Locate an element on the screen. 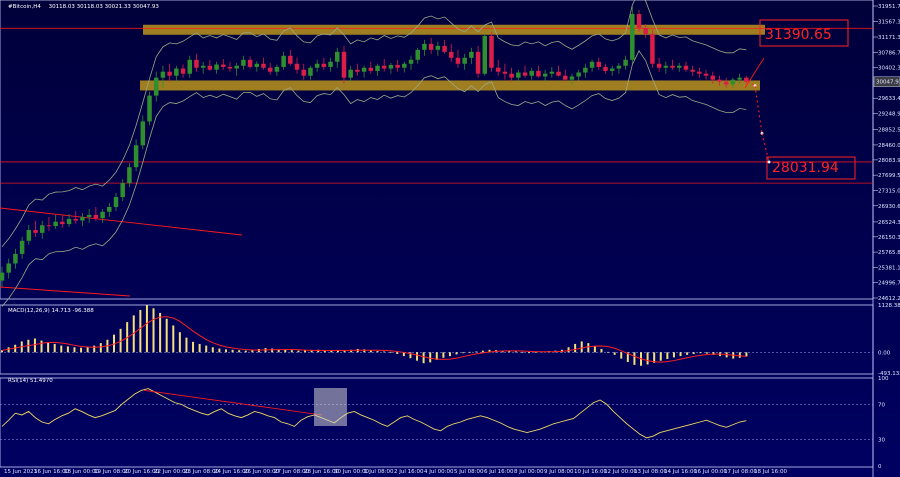 The width and height of the screenshot is (900, 477). x-tick-label: 9 Jul 08:00 is located at coordinates (559, 472).